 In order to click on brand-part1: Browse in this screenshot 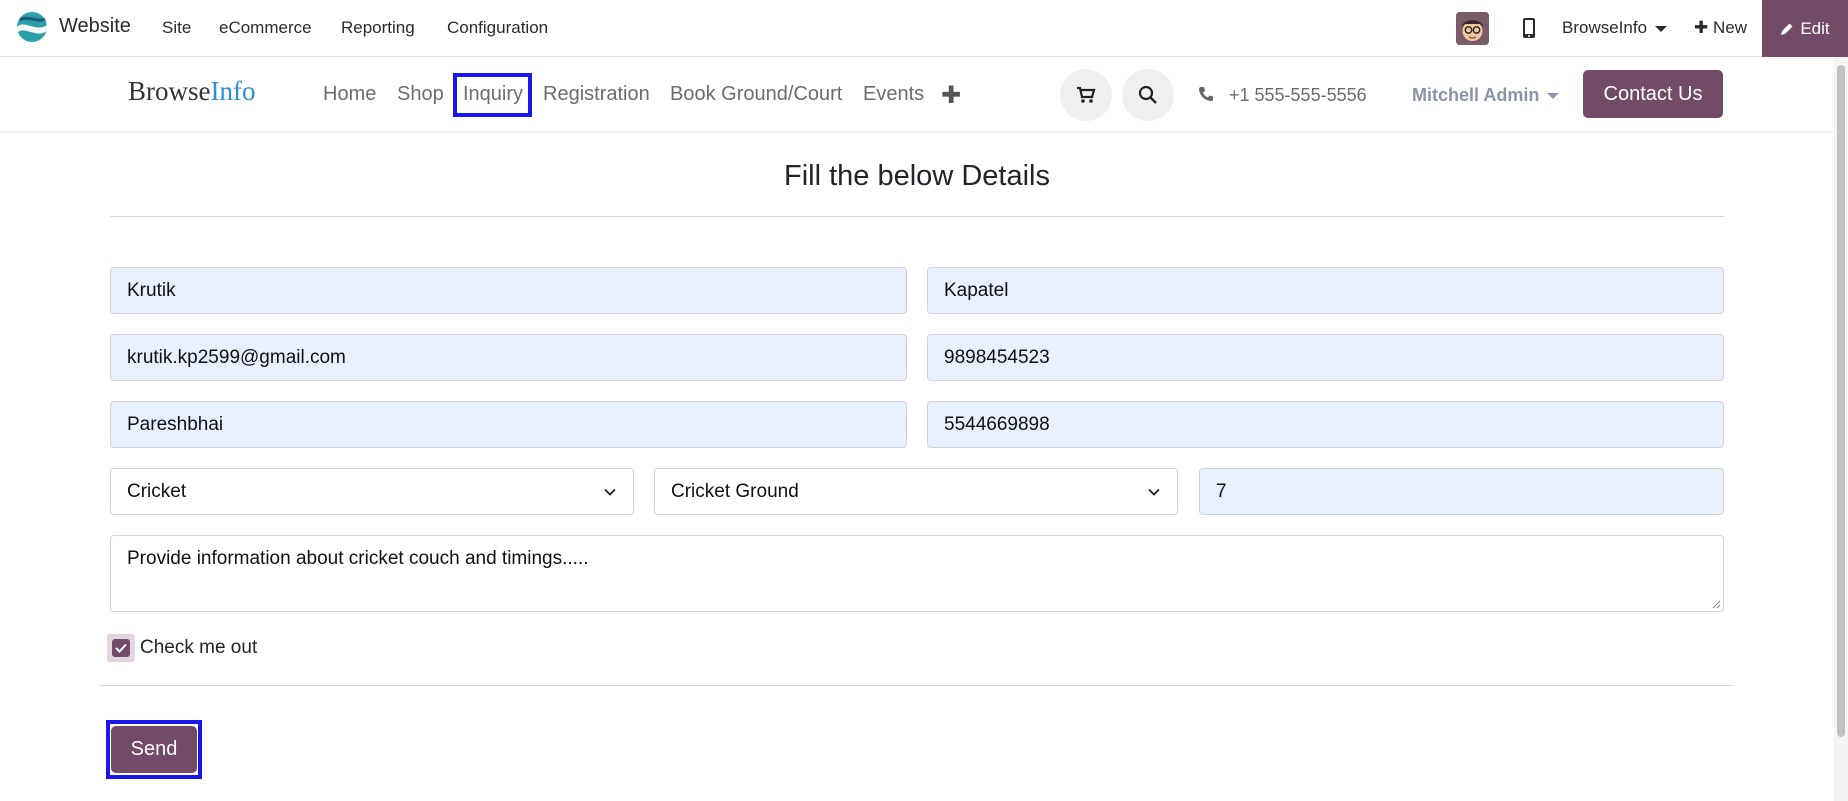, I will do `click(169, 91)`.